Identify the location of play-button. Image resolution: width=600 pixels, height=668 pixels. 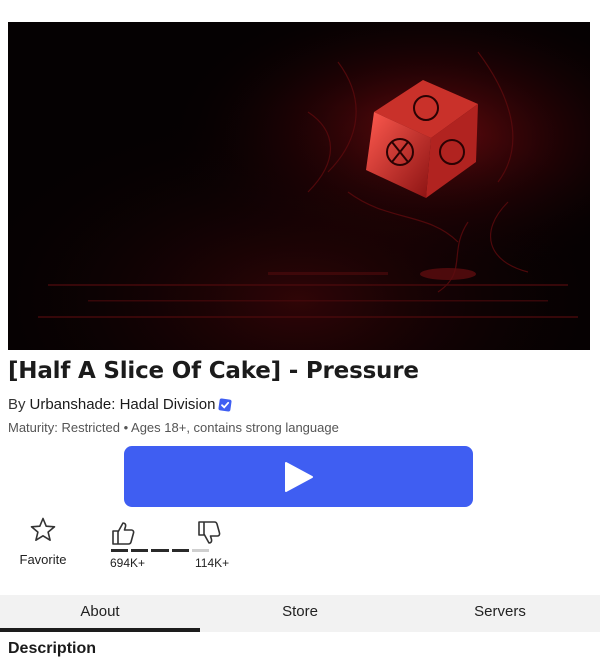
(298, 476).